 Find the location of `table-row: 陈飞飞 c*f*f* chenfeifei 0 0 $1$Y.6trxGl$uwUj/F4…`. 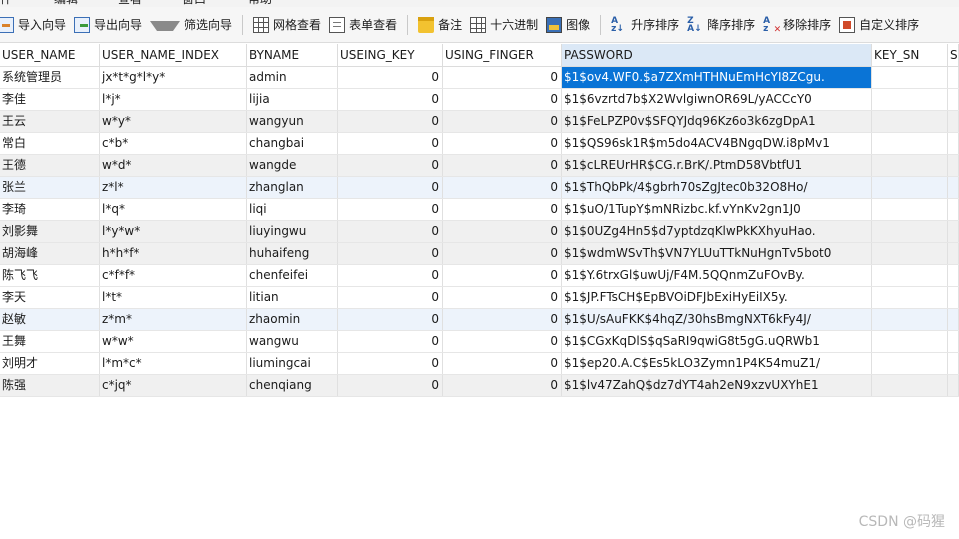

table-row: 陈飞飞 c*f*f* chenfeifei 0 0 $1$Y.6trxGl$uwUj/F4… is located at coordinates (479, 276).